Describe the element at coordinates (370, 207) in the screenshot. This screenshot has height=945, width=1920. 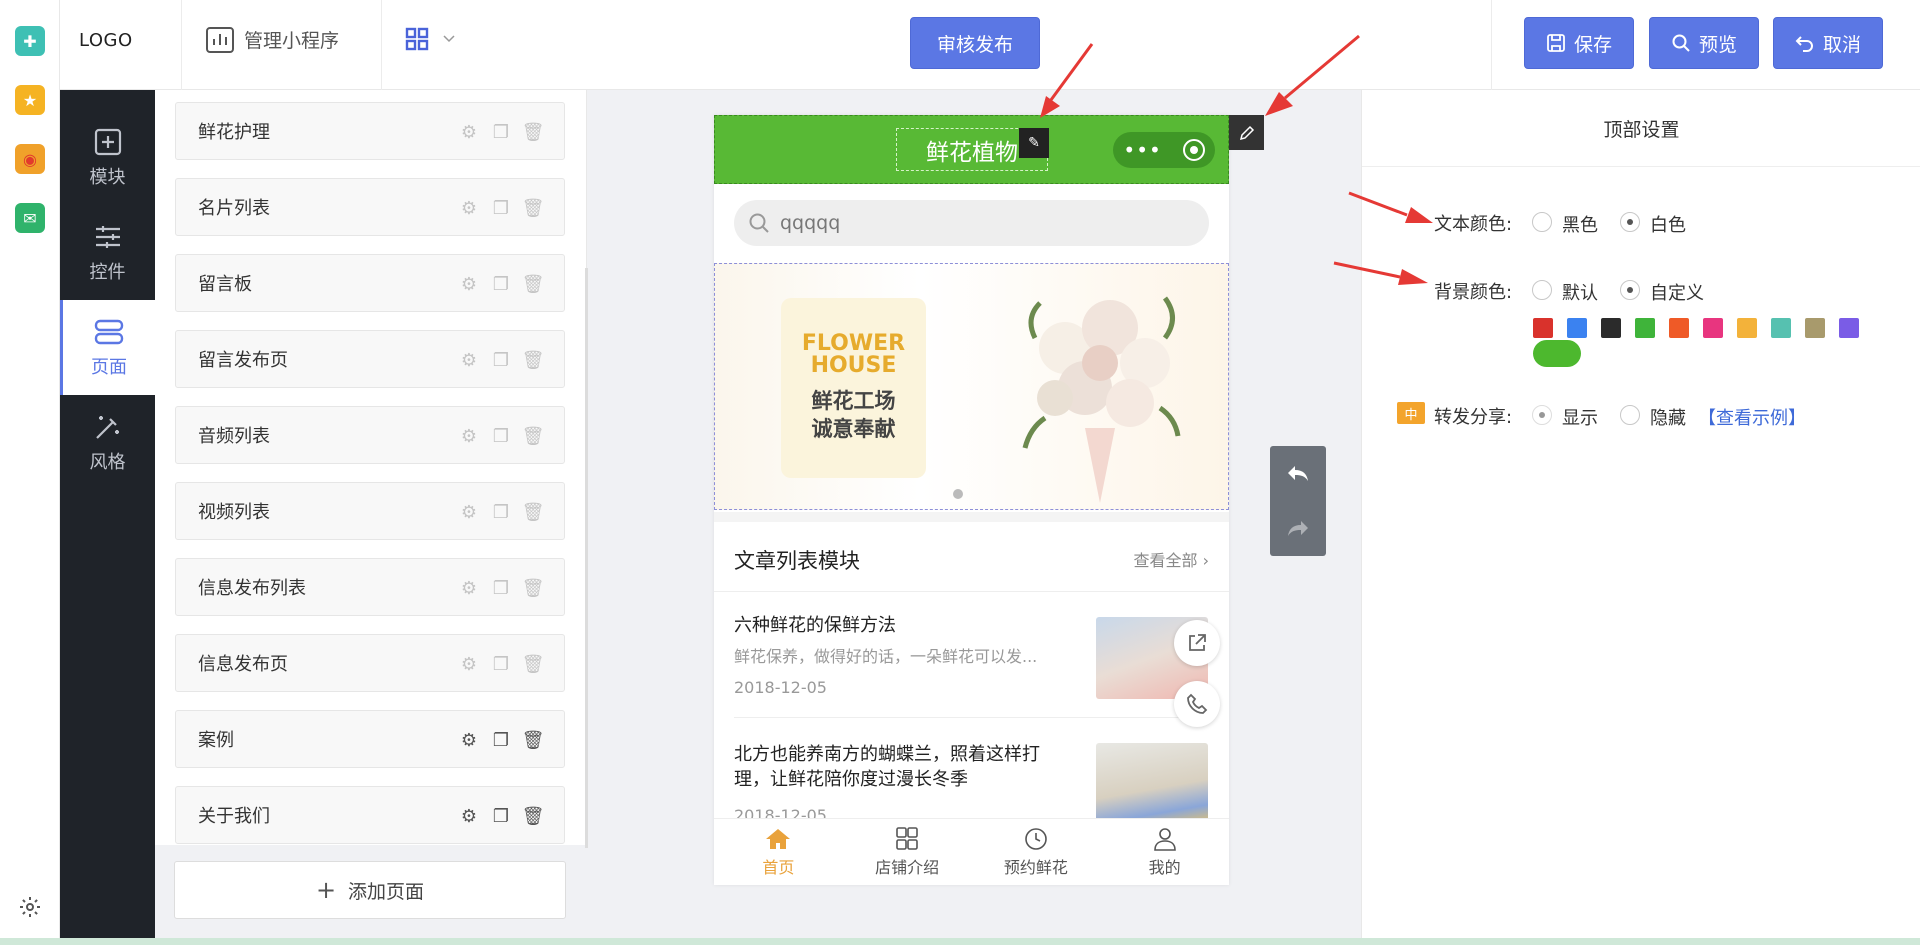
I see `page-item: 名片列表 ⚙ ❐ 🗑` at that location.